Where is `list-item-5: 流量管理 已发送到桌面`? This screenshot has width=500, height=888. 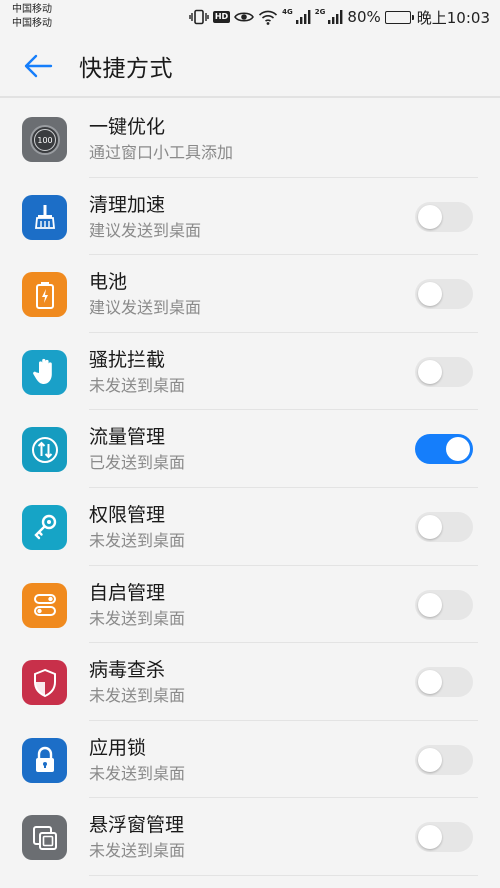
list-item-5: 流量管理 已发送到桌面 is located at coordinates (250, 449).